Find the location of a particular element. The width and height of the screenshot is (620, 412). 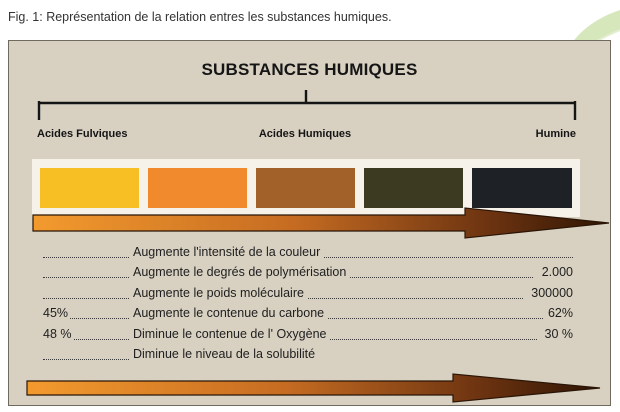

row-label: Augmente l'intensité de la couleur is located at coordinates (228, 252).